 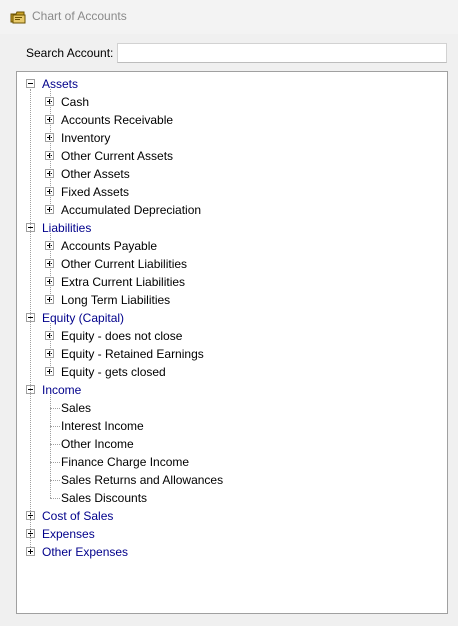 What do you see at coordinates (30, 83) in the screenshot?
I see `collapse-icon` at bounding box center [30, 83].